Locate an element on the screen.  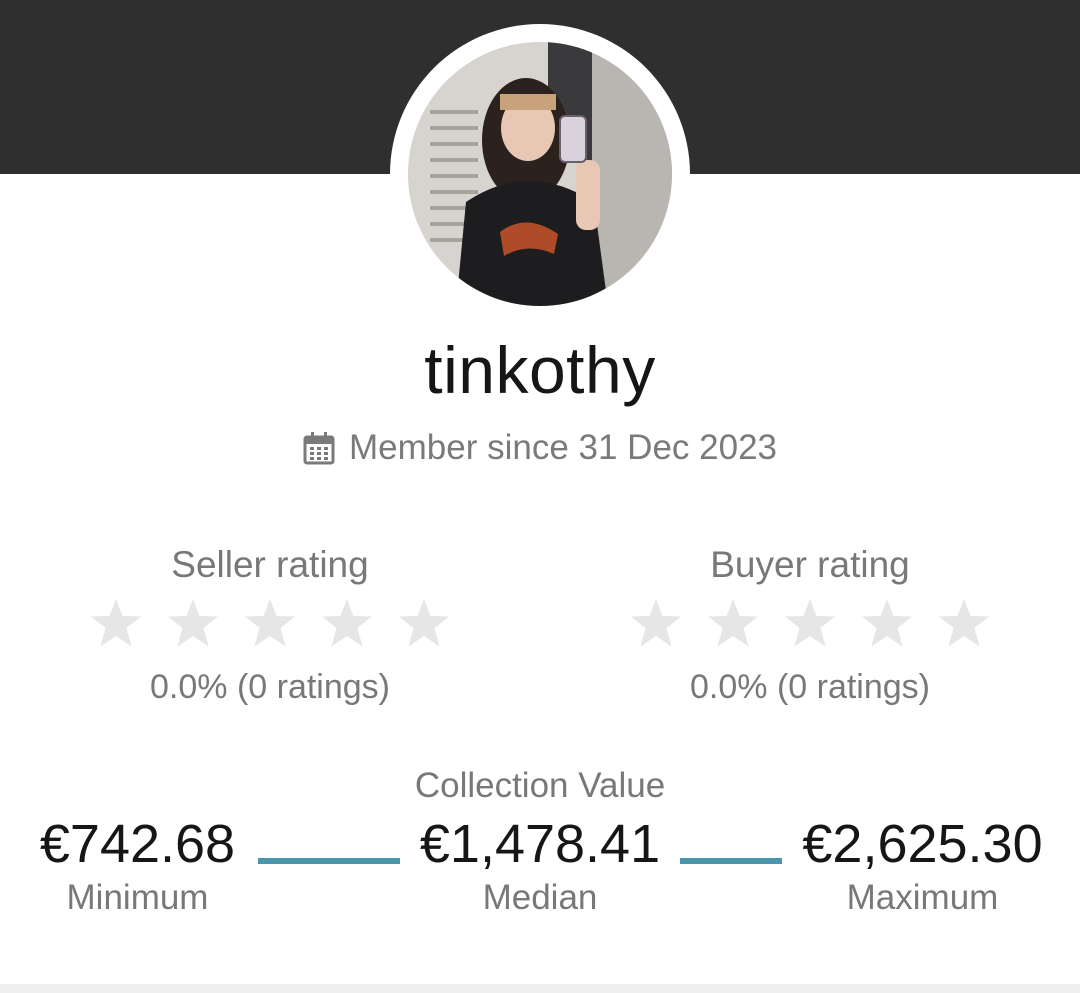
seller-rating: Seller rating 0.0% (0 ratings) is located at coordinates (270, 626).